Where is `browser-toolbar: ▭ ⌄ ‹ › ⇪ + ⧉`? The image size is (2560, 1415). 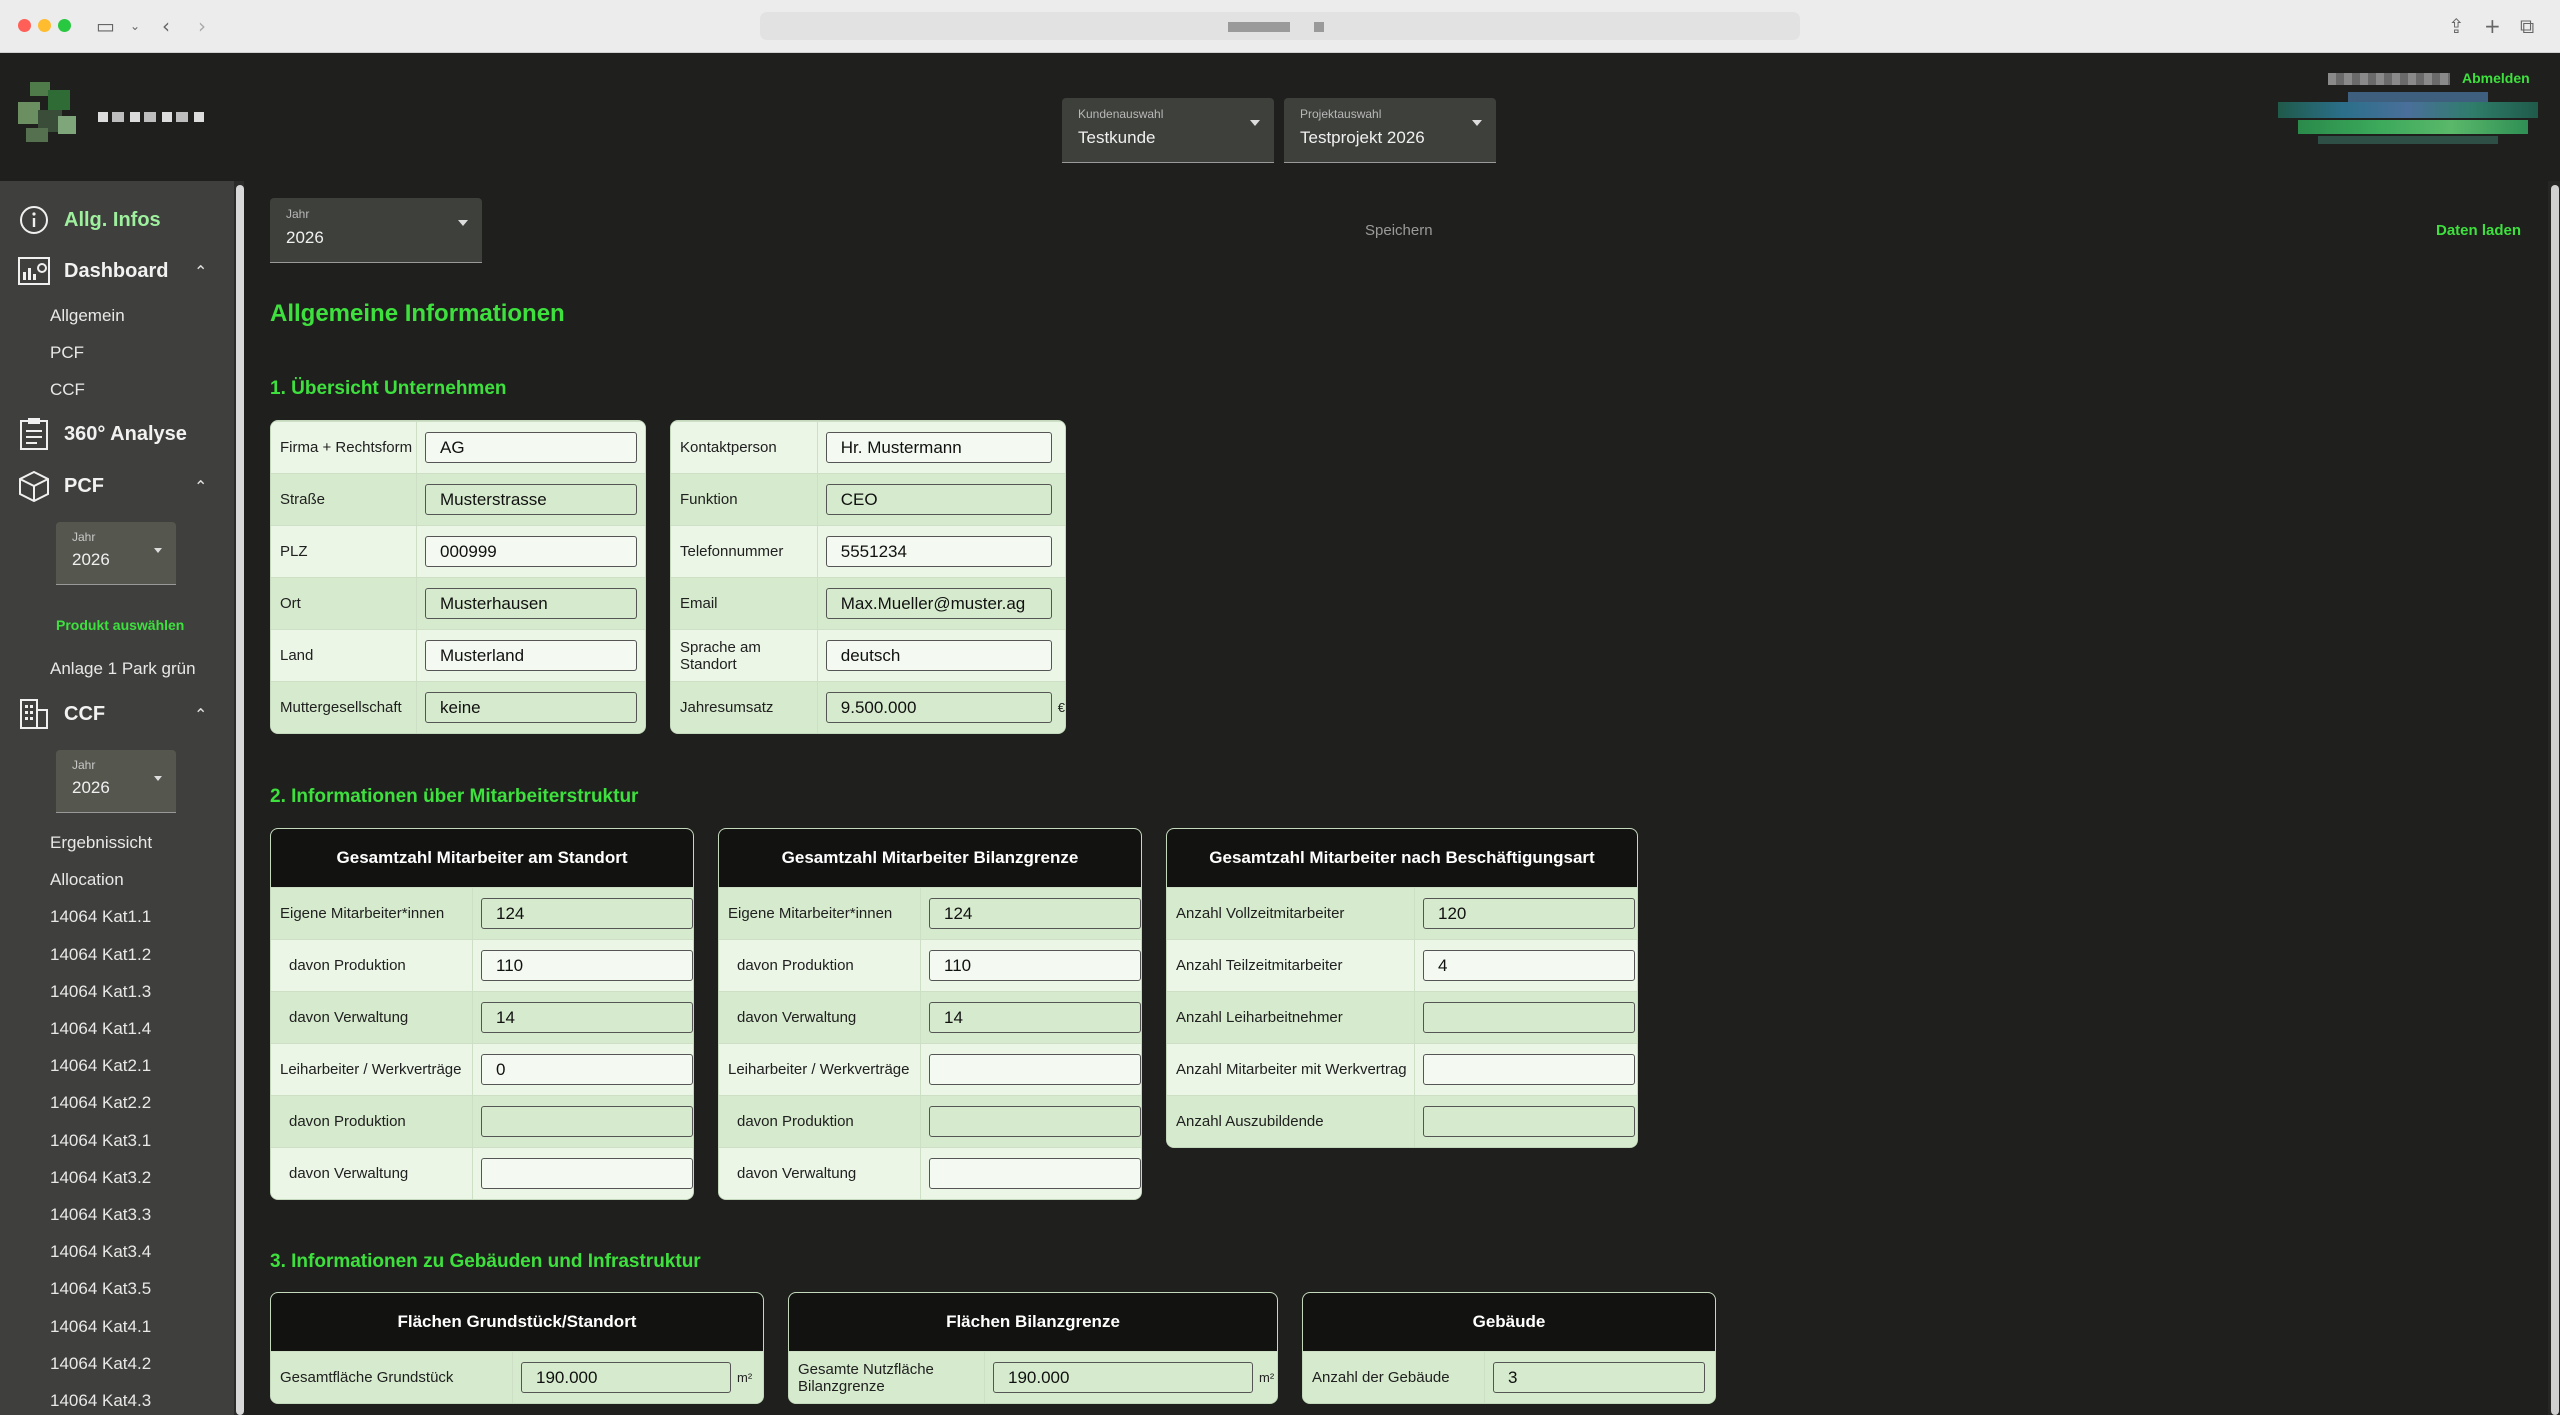
browser-toolbar: ▭ ⌄ ‹ › ⇪ + ⧉ is located at coordinates (1280, 26).